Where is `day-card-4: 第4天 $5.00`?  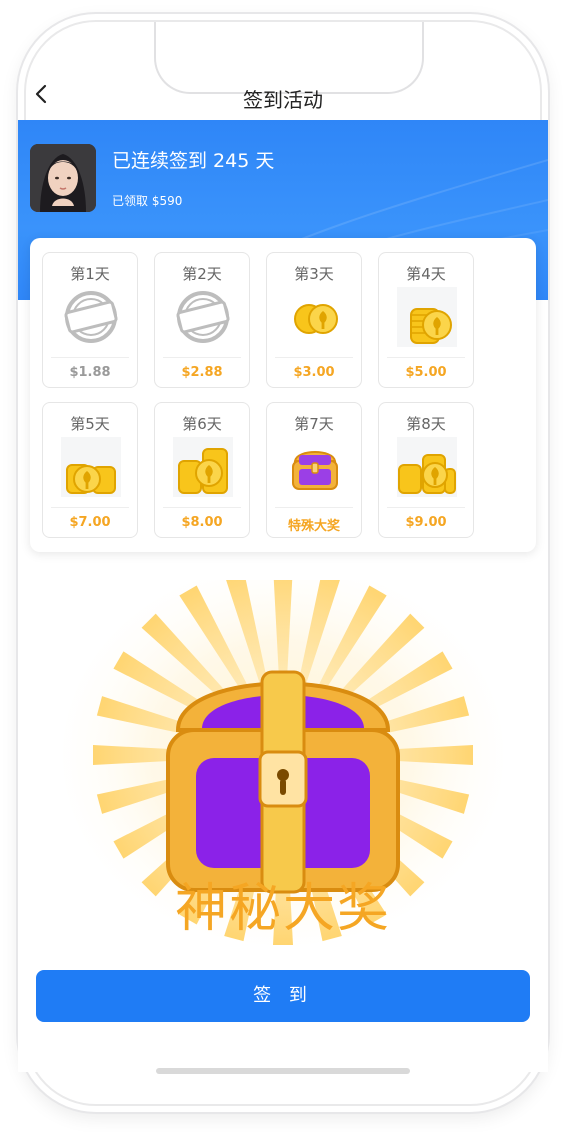
day-card-4: 第4天 $5.00 is located at coordinates (426, 320).